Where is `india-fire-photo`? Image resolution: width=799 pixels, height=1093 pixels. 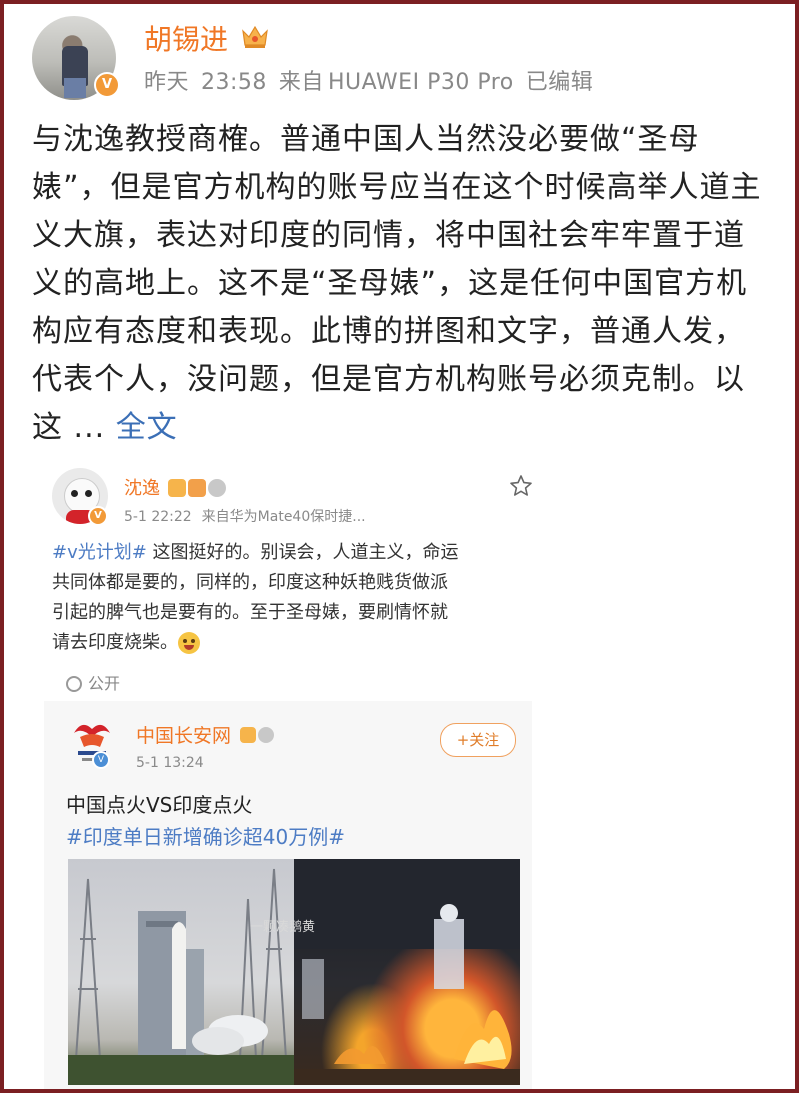 india-fire-photo is located at coordinates (407, 972).